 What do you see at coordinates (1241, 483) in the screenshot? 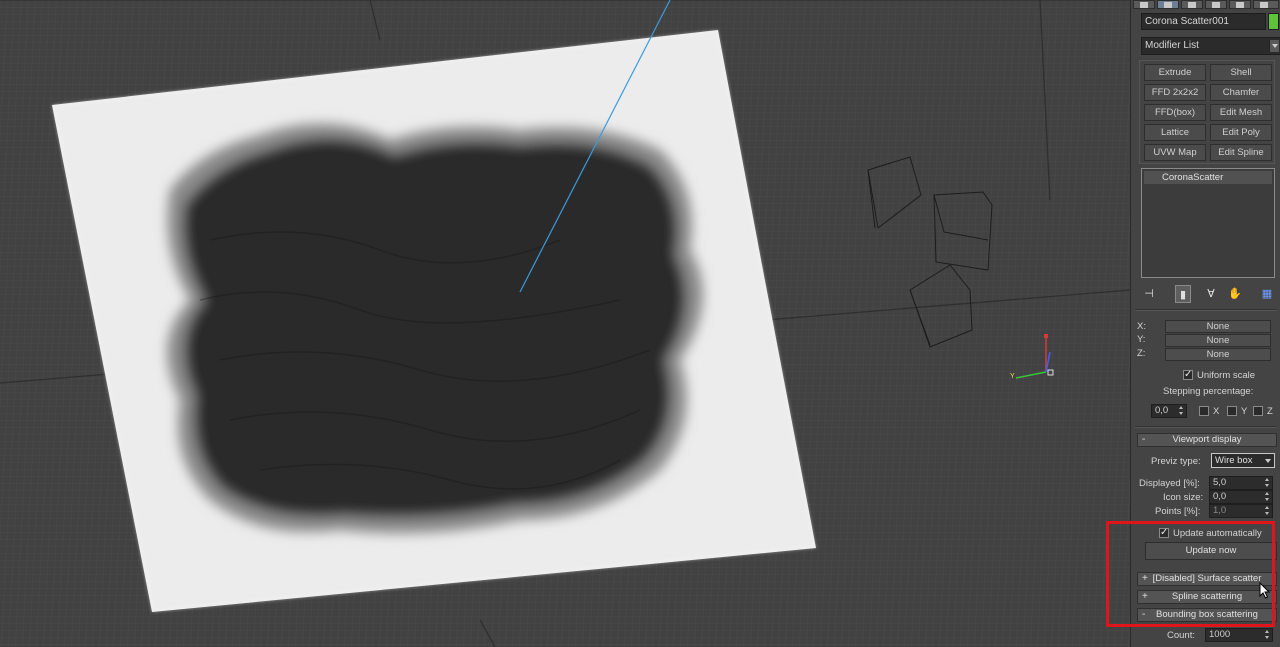
I see `displayed-percent-spinner: 5,0` at bounding box center [1241, 483].